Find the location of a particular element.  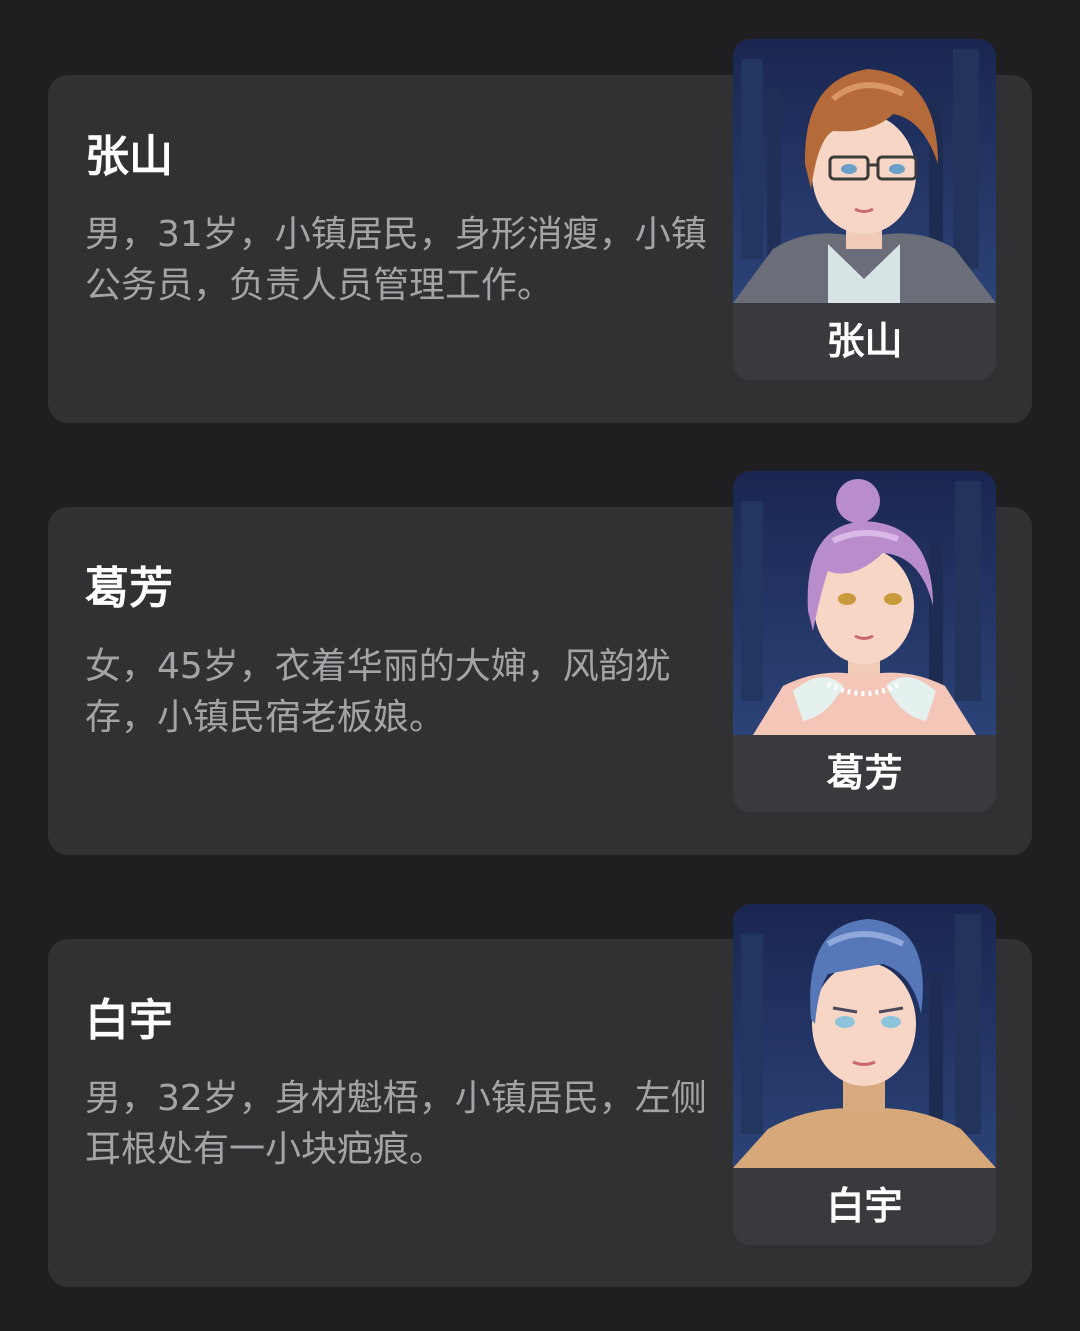

character-portrait: 张山 is located at coordinates (864, 209).